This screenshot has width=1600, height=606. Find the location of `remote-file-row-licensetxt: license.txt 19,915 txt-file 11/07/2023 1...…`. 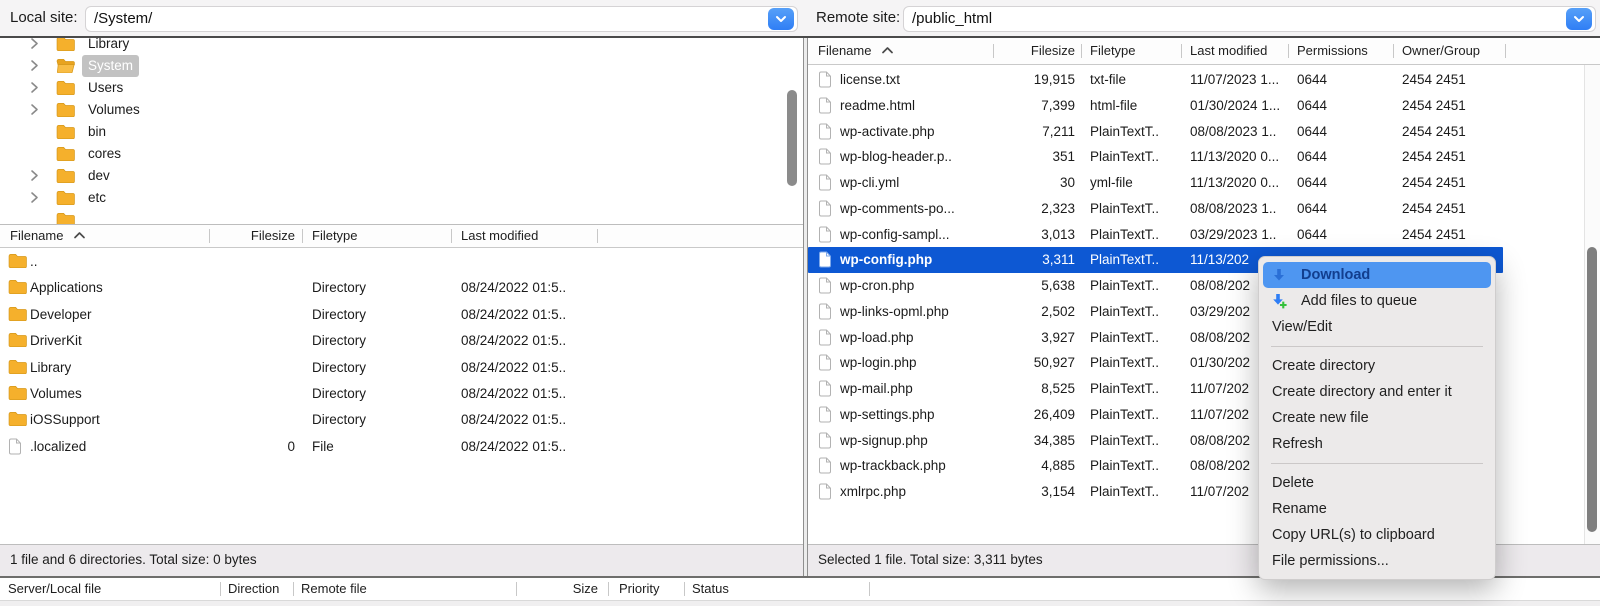

remote-file-row-licensetxt: license.txt 19,915 txt-file 11/07/2023 1...… is located at coordinates (1196, 80).